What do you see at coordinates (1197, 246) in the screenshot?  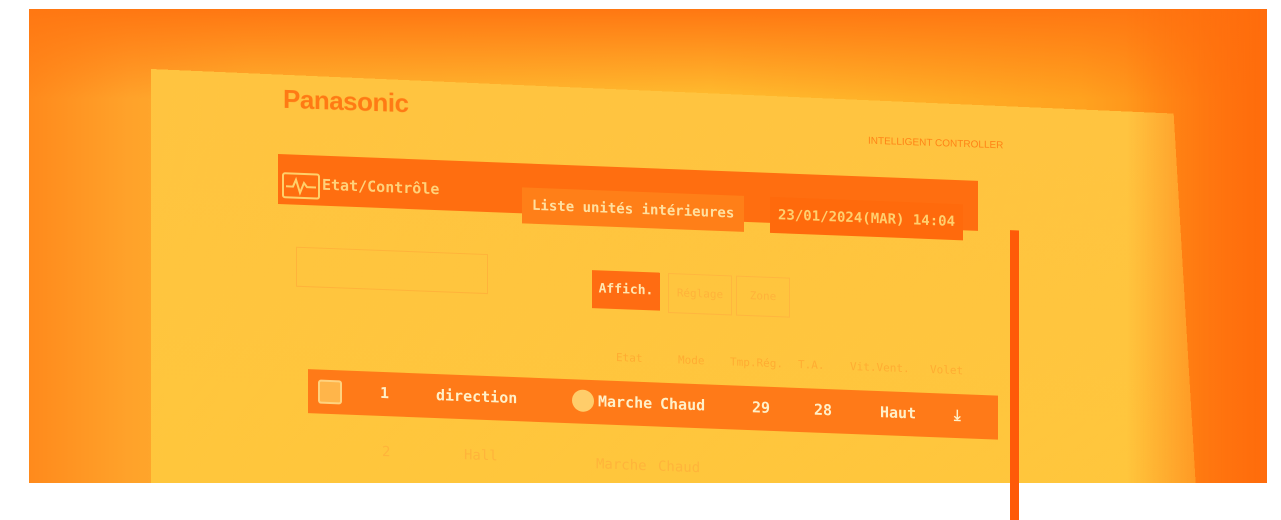 I see `photo-right-shadow` at bounding box center [1197, 246].